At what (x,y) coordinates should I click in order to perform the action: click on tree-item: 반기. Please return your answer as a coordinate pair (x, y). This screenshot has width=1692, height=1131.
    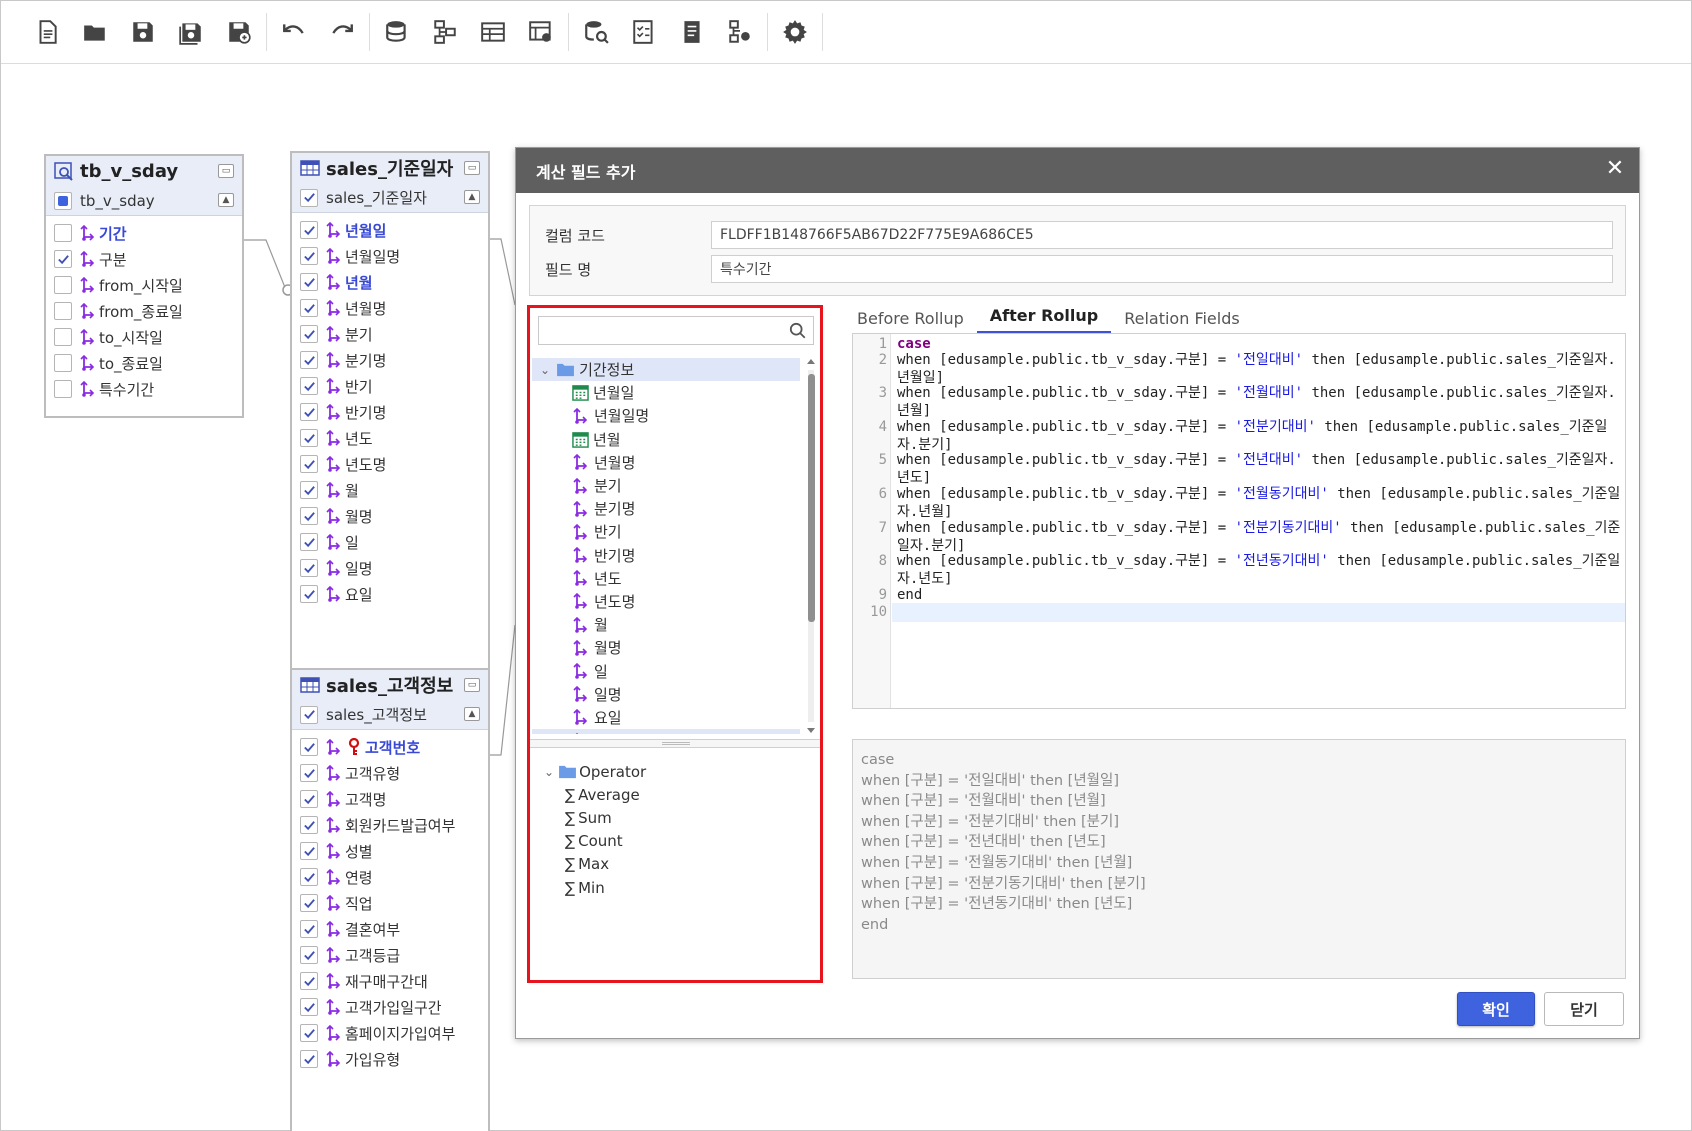
    Looking at the image, I should click on (666, 531).